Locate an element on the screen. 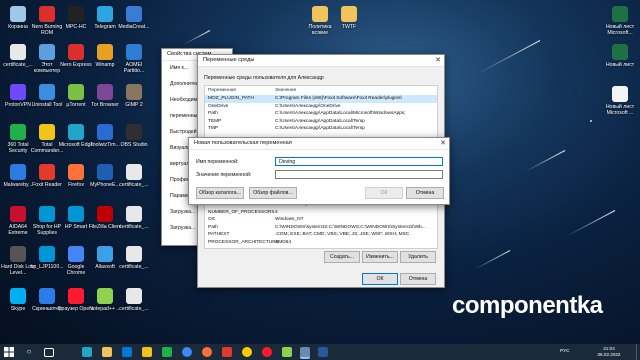  show-desktop-button is located at coordinates (638, 352).